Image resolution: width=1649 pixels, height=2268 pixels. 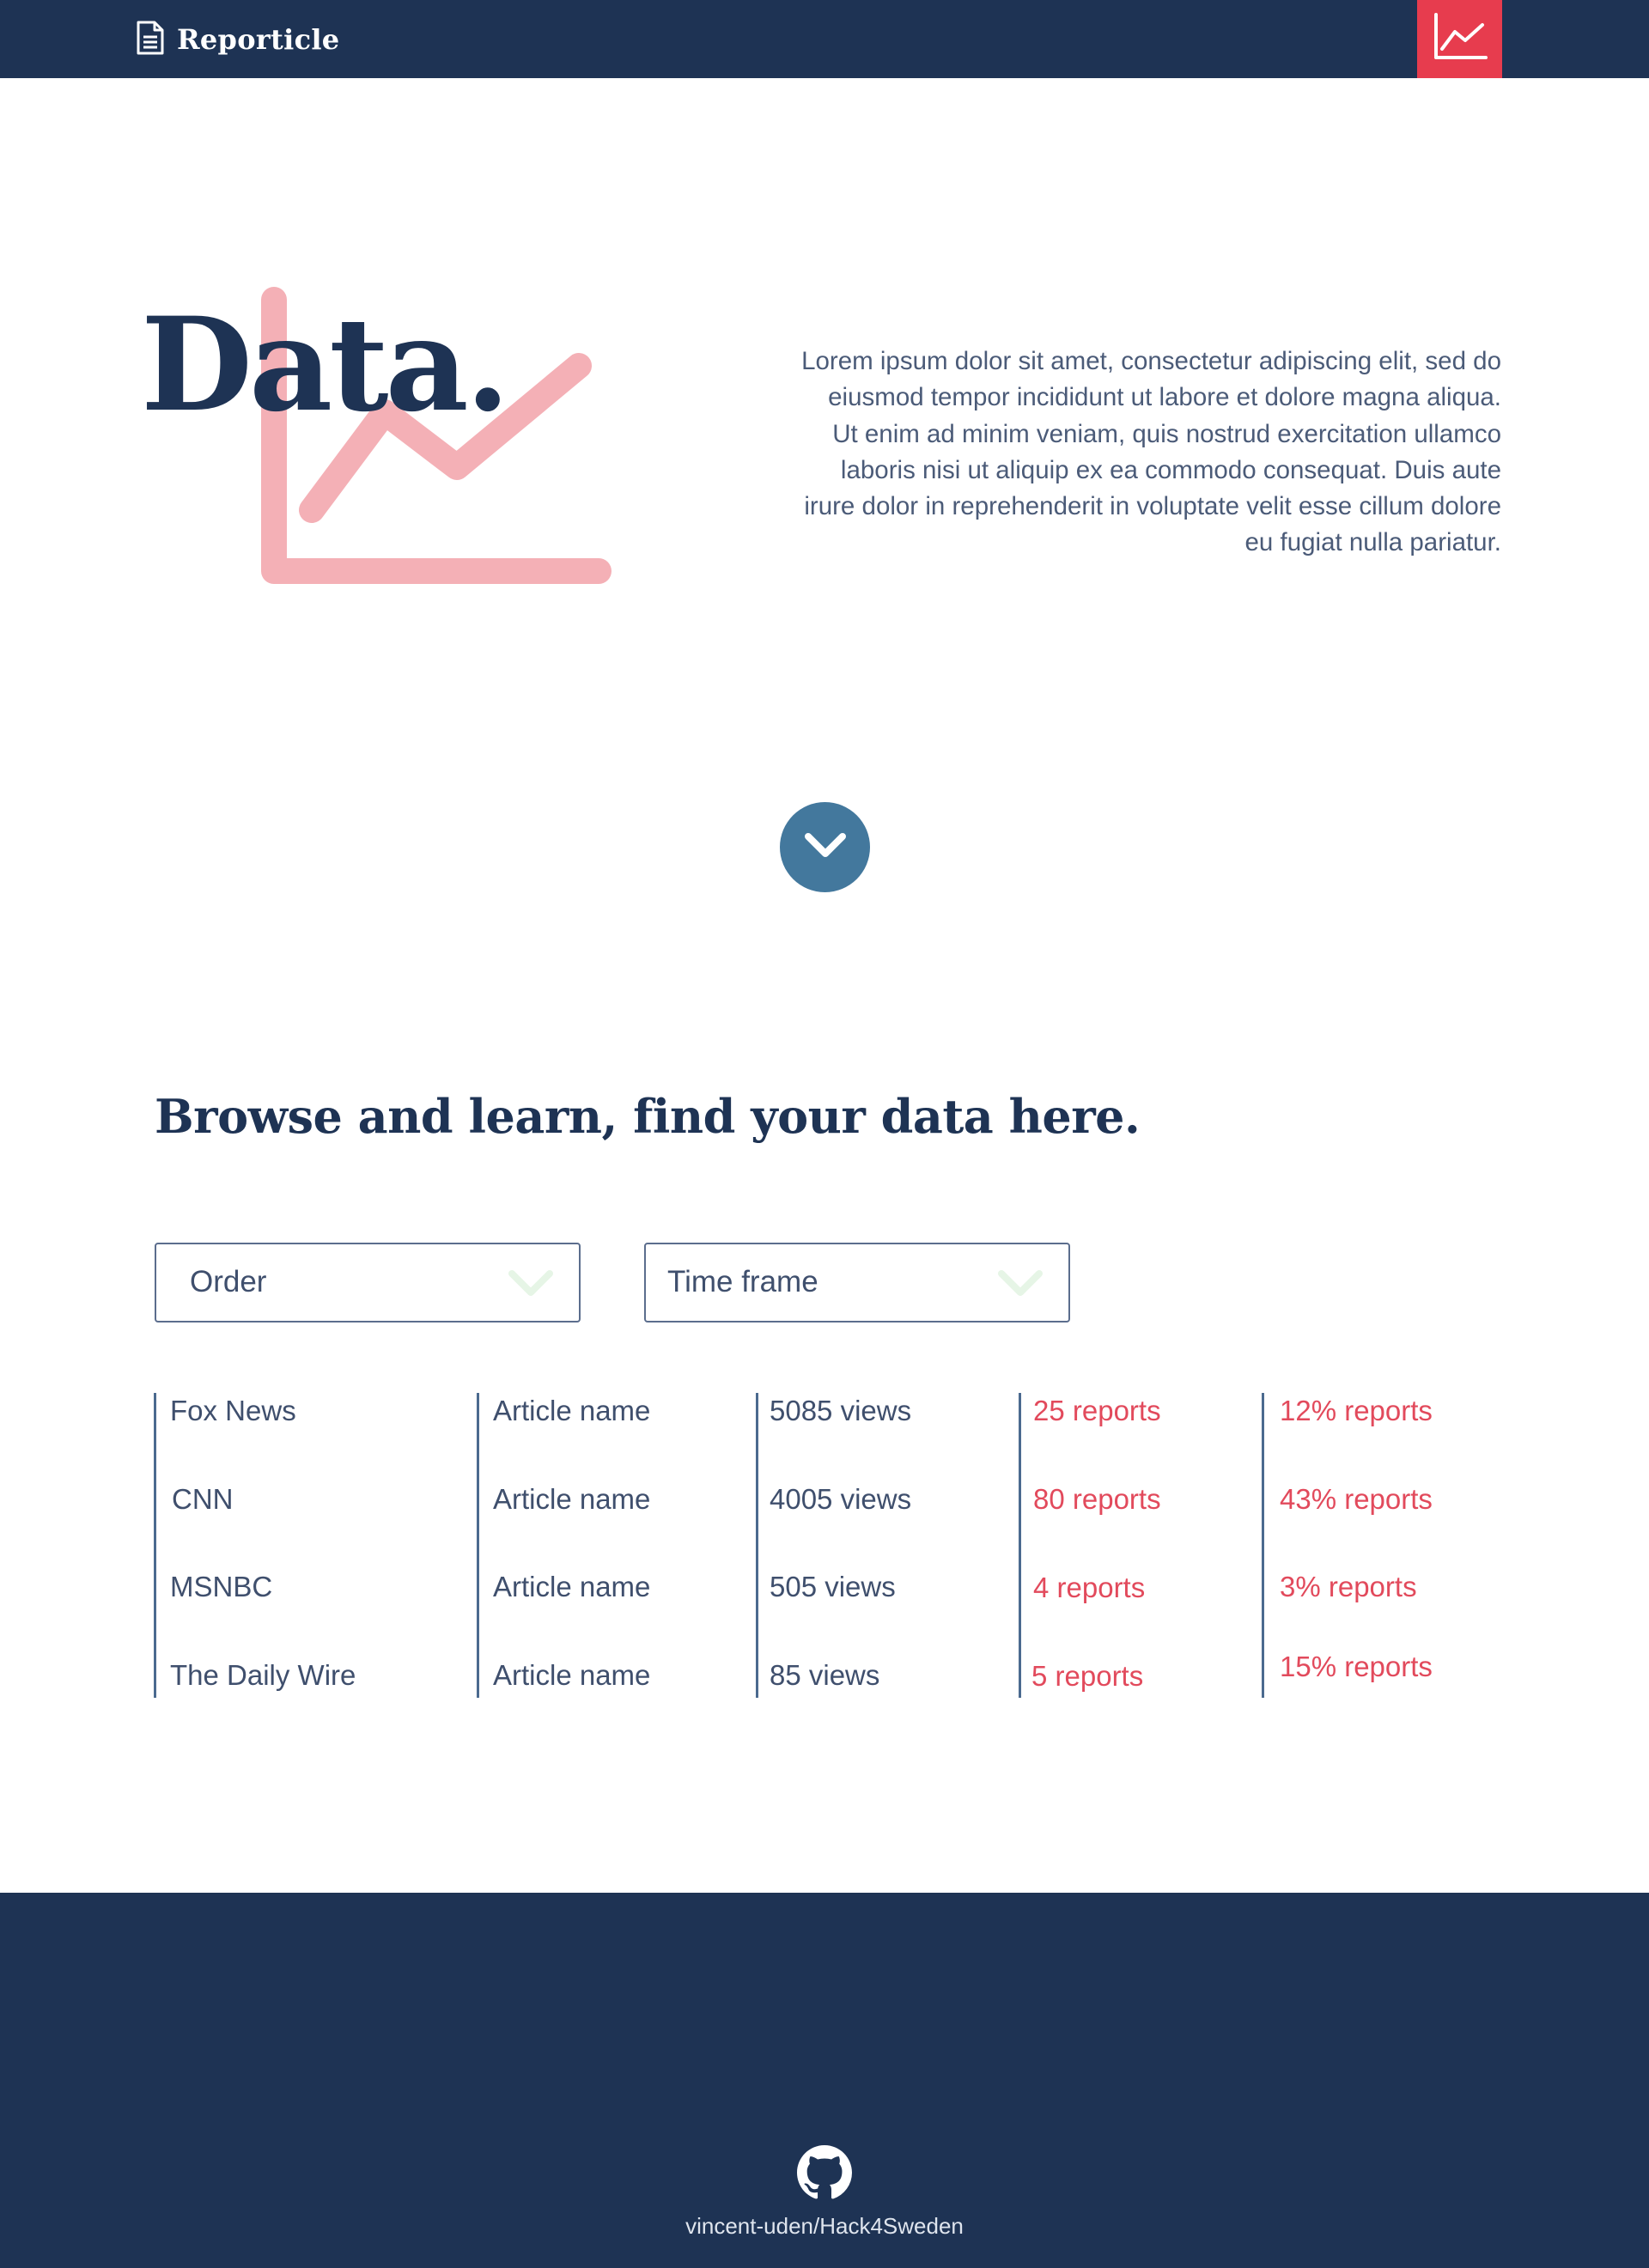 I want to click on hero-title: Data., so click(x=325, y=365).